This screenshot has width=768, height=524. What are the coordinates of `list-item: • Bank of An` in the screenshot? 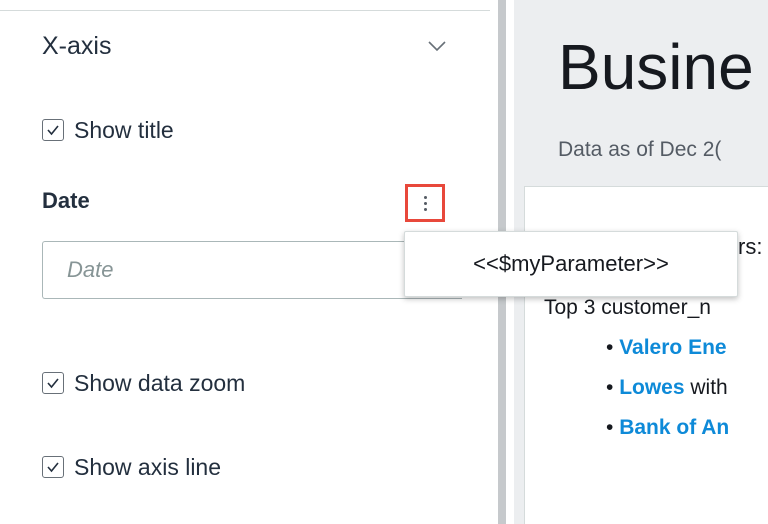 It's located at (667, 428).